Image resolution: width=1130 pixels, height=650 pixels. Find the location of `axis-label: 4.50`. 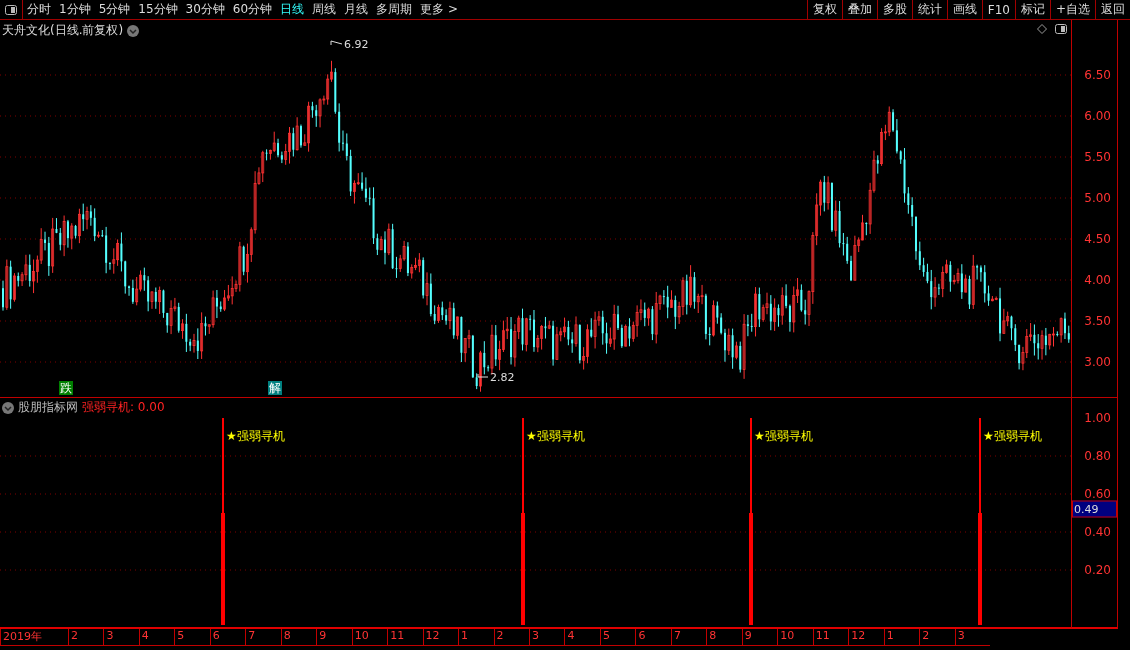

axis-label: 4.50 is located at coordinates (1097, 239).